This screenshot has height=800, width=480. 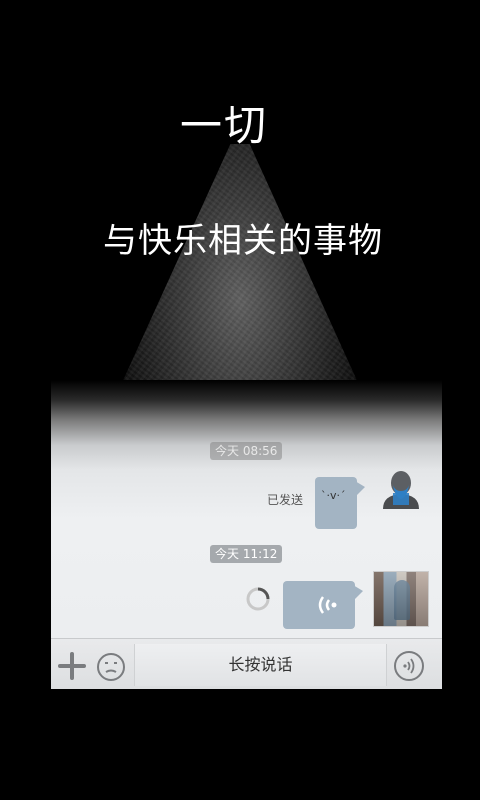 What do you see at coordinates (258, 599) in the screenshot?
I see `loading-spinner-icon` at bounding box center [258, 599].